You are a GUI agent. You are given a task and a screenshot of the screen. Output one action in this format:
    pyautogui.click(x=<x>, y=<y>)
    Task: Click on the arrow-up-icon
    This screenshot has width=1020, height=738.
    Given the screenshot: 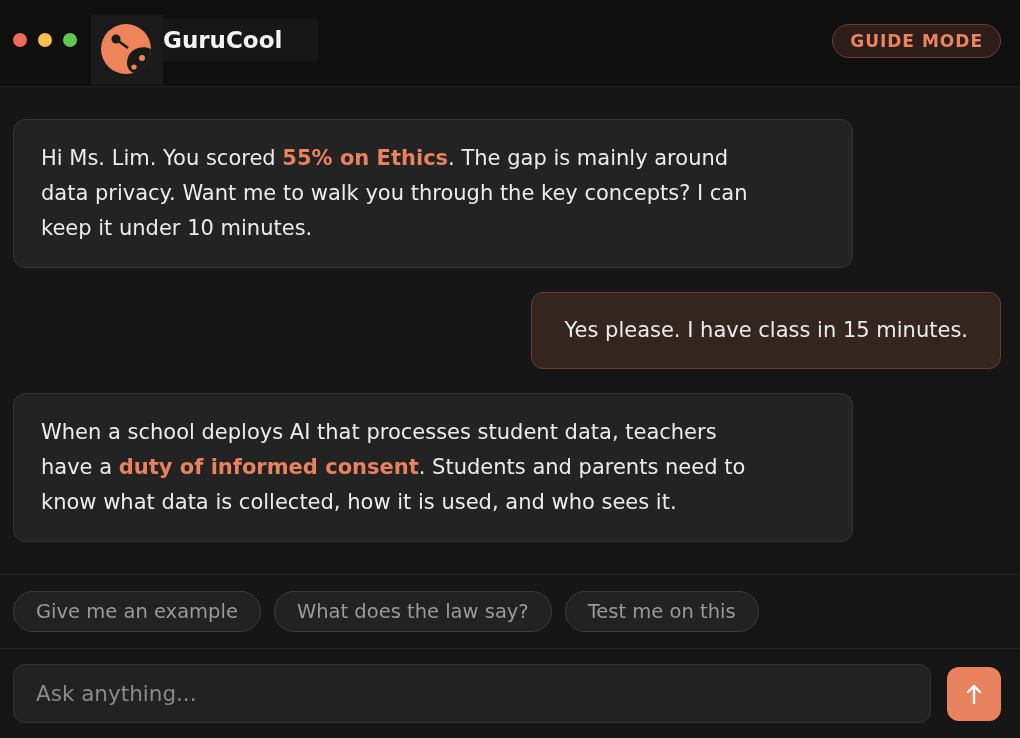 What is the action you would take?
    pyautogui.click(x=974, y=693)
    